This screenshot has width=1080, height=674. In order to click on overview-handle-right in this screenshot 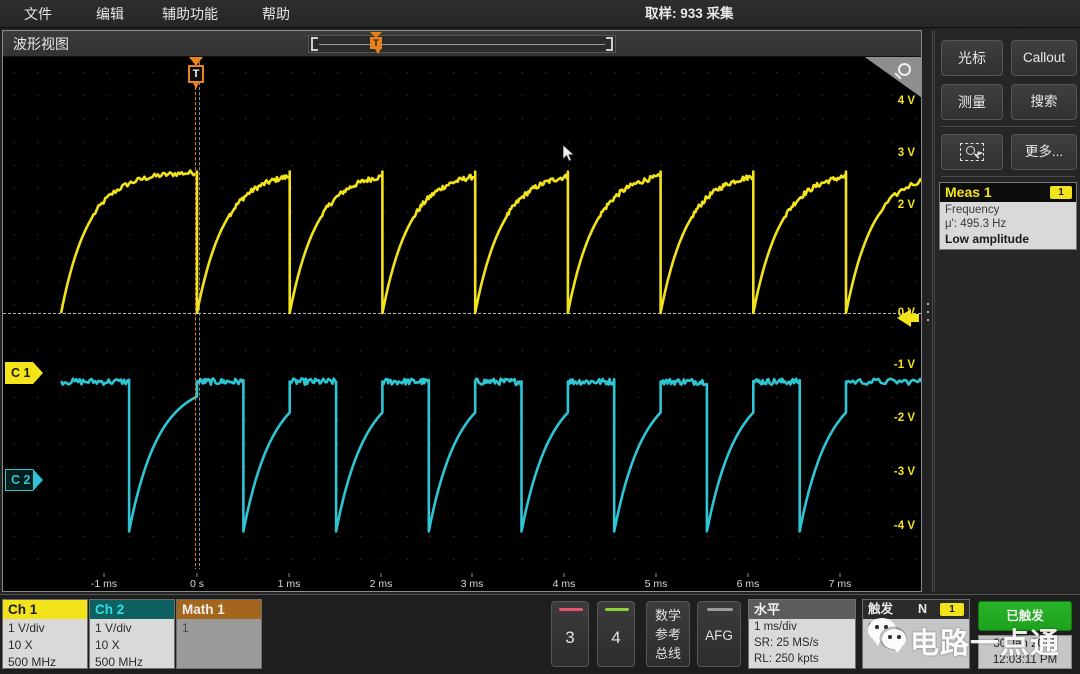, I will do `click(609, 44)`.